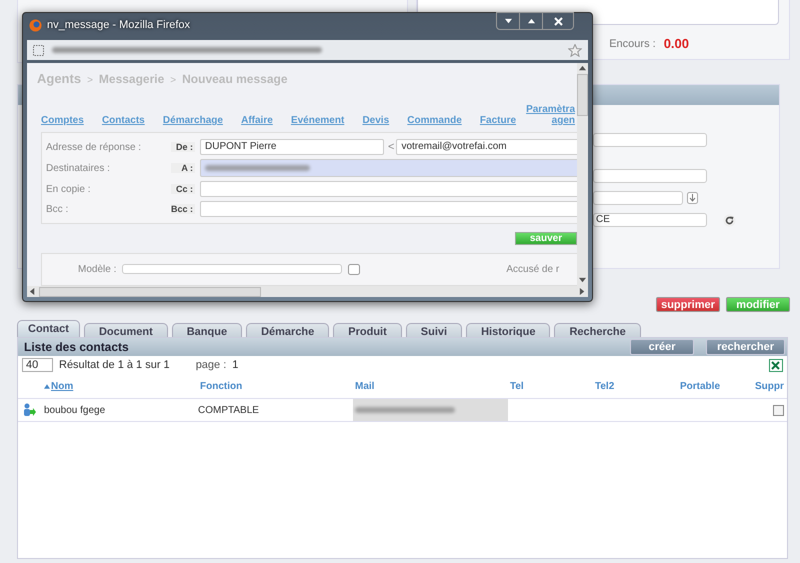  I want to click on page-number: 1, so click(235, 365).